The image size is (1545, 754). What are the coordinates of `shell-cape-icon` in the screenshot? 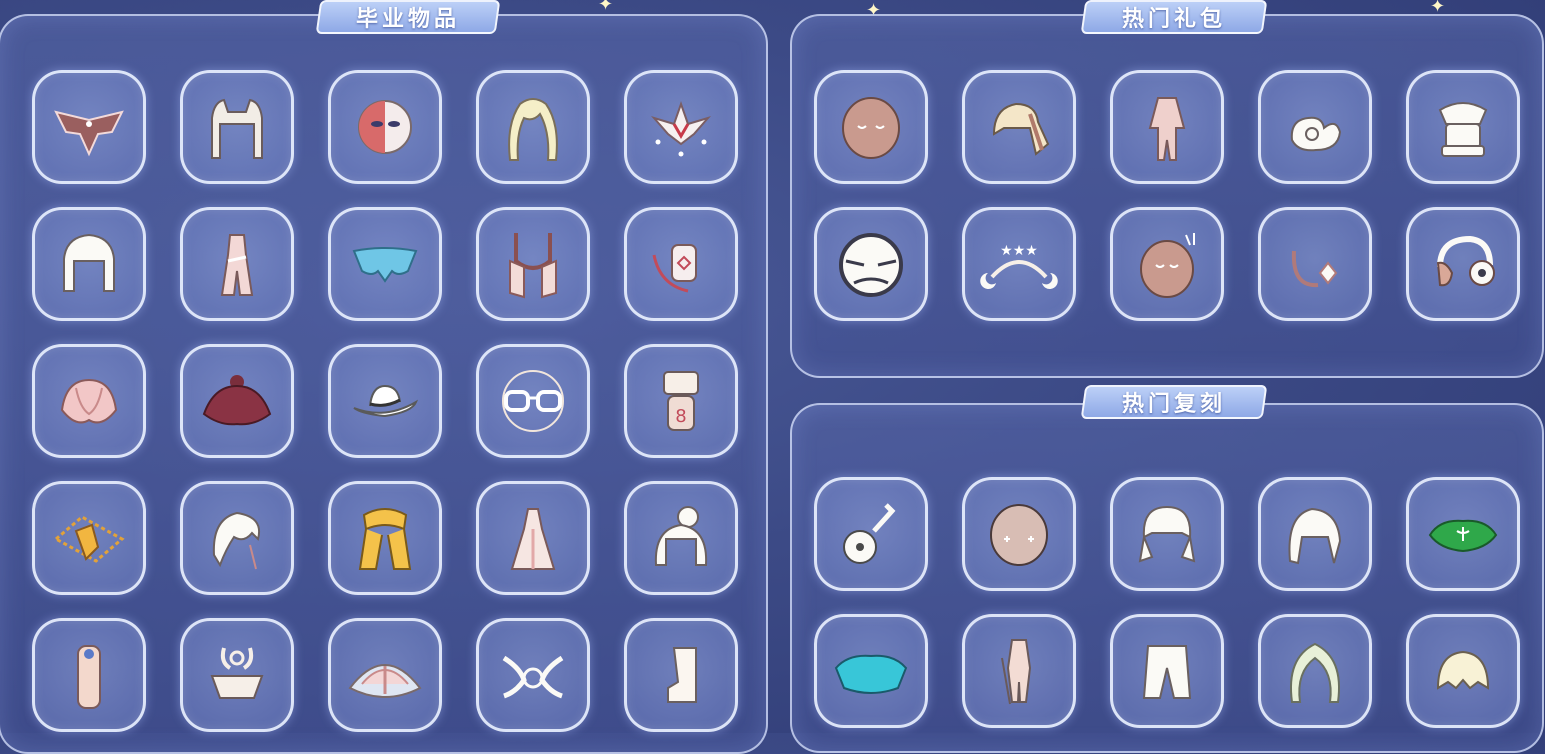 It's located at (89, 401).